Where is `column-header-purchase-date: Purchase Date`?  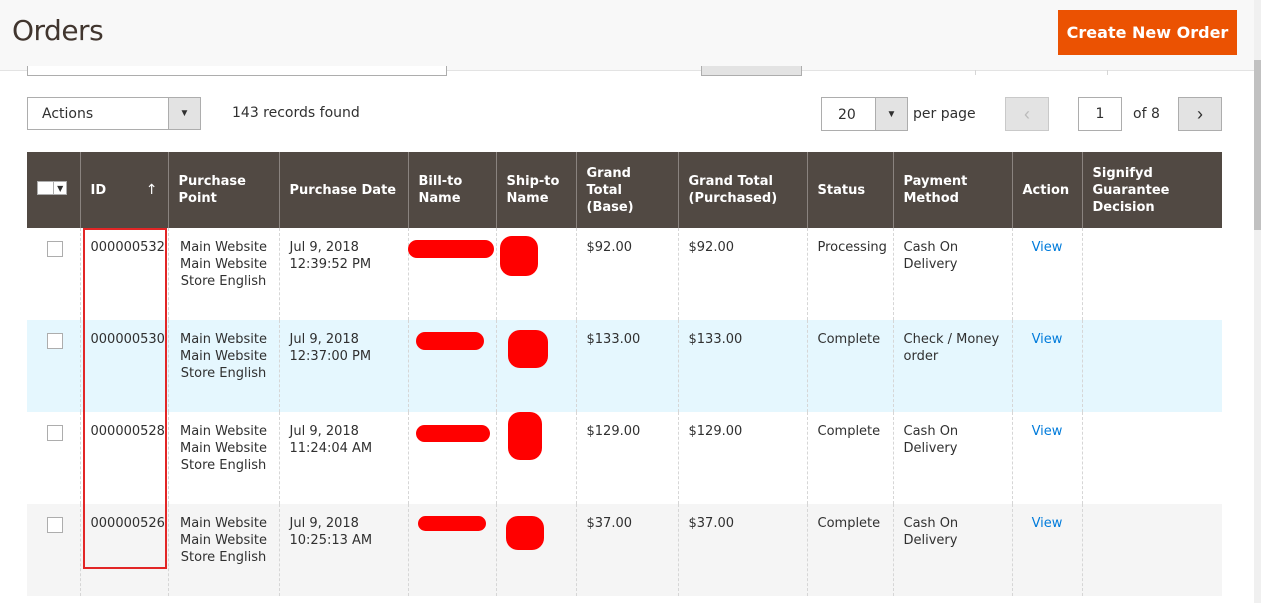
column-header-purchase-date: Purchase Date is located at coordinates (343, 190).